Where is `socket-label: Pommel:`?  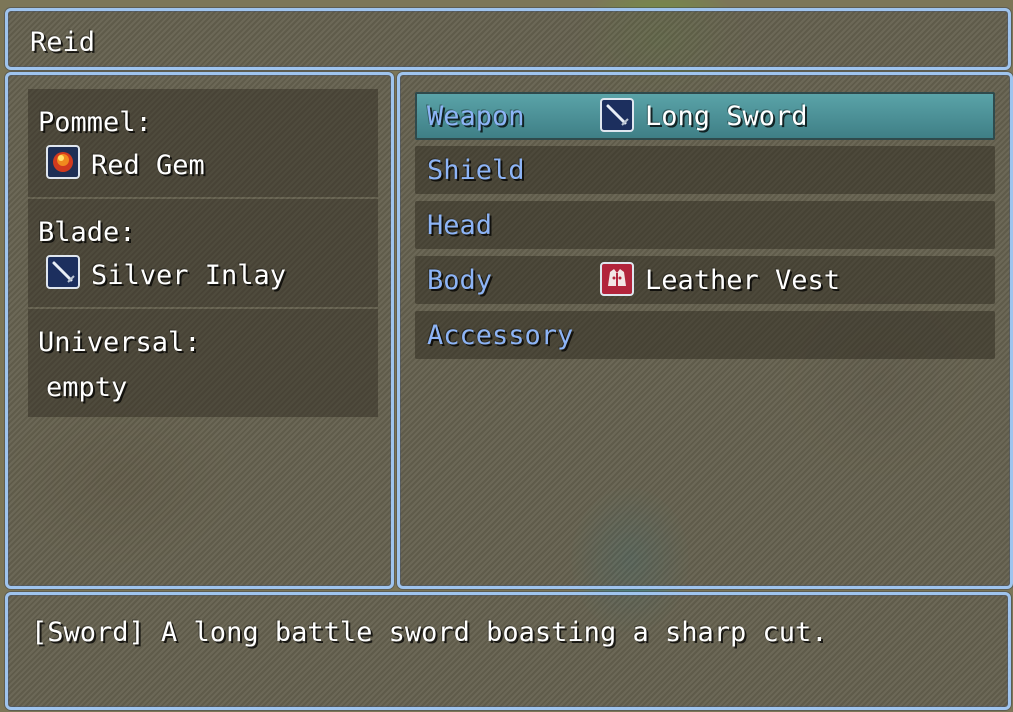
socket-label: Pommel: is located at coordinates (95, 122).